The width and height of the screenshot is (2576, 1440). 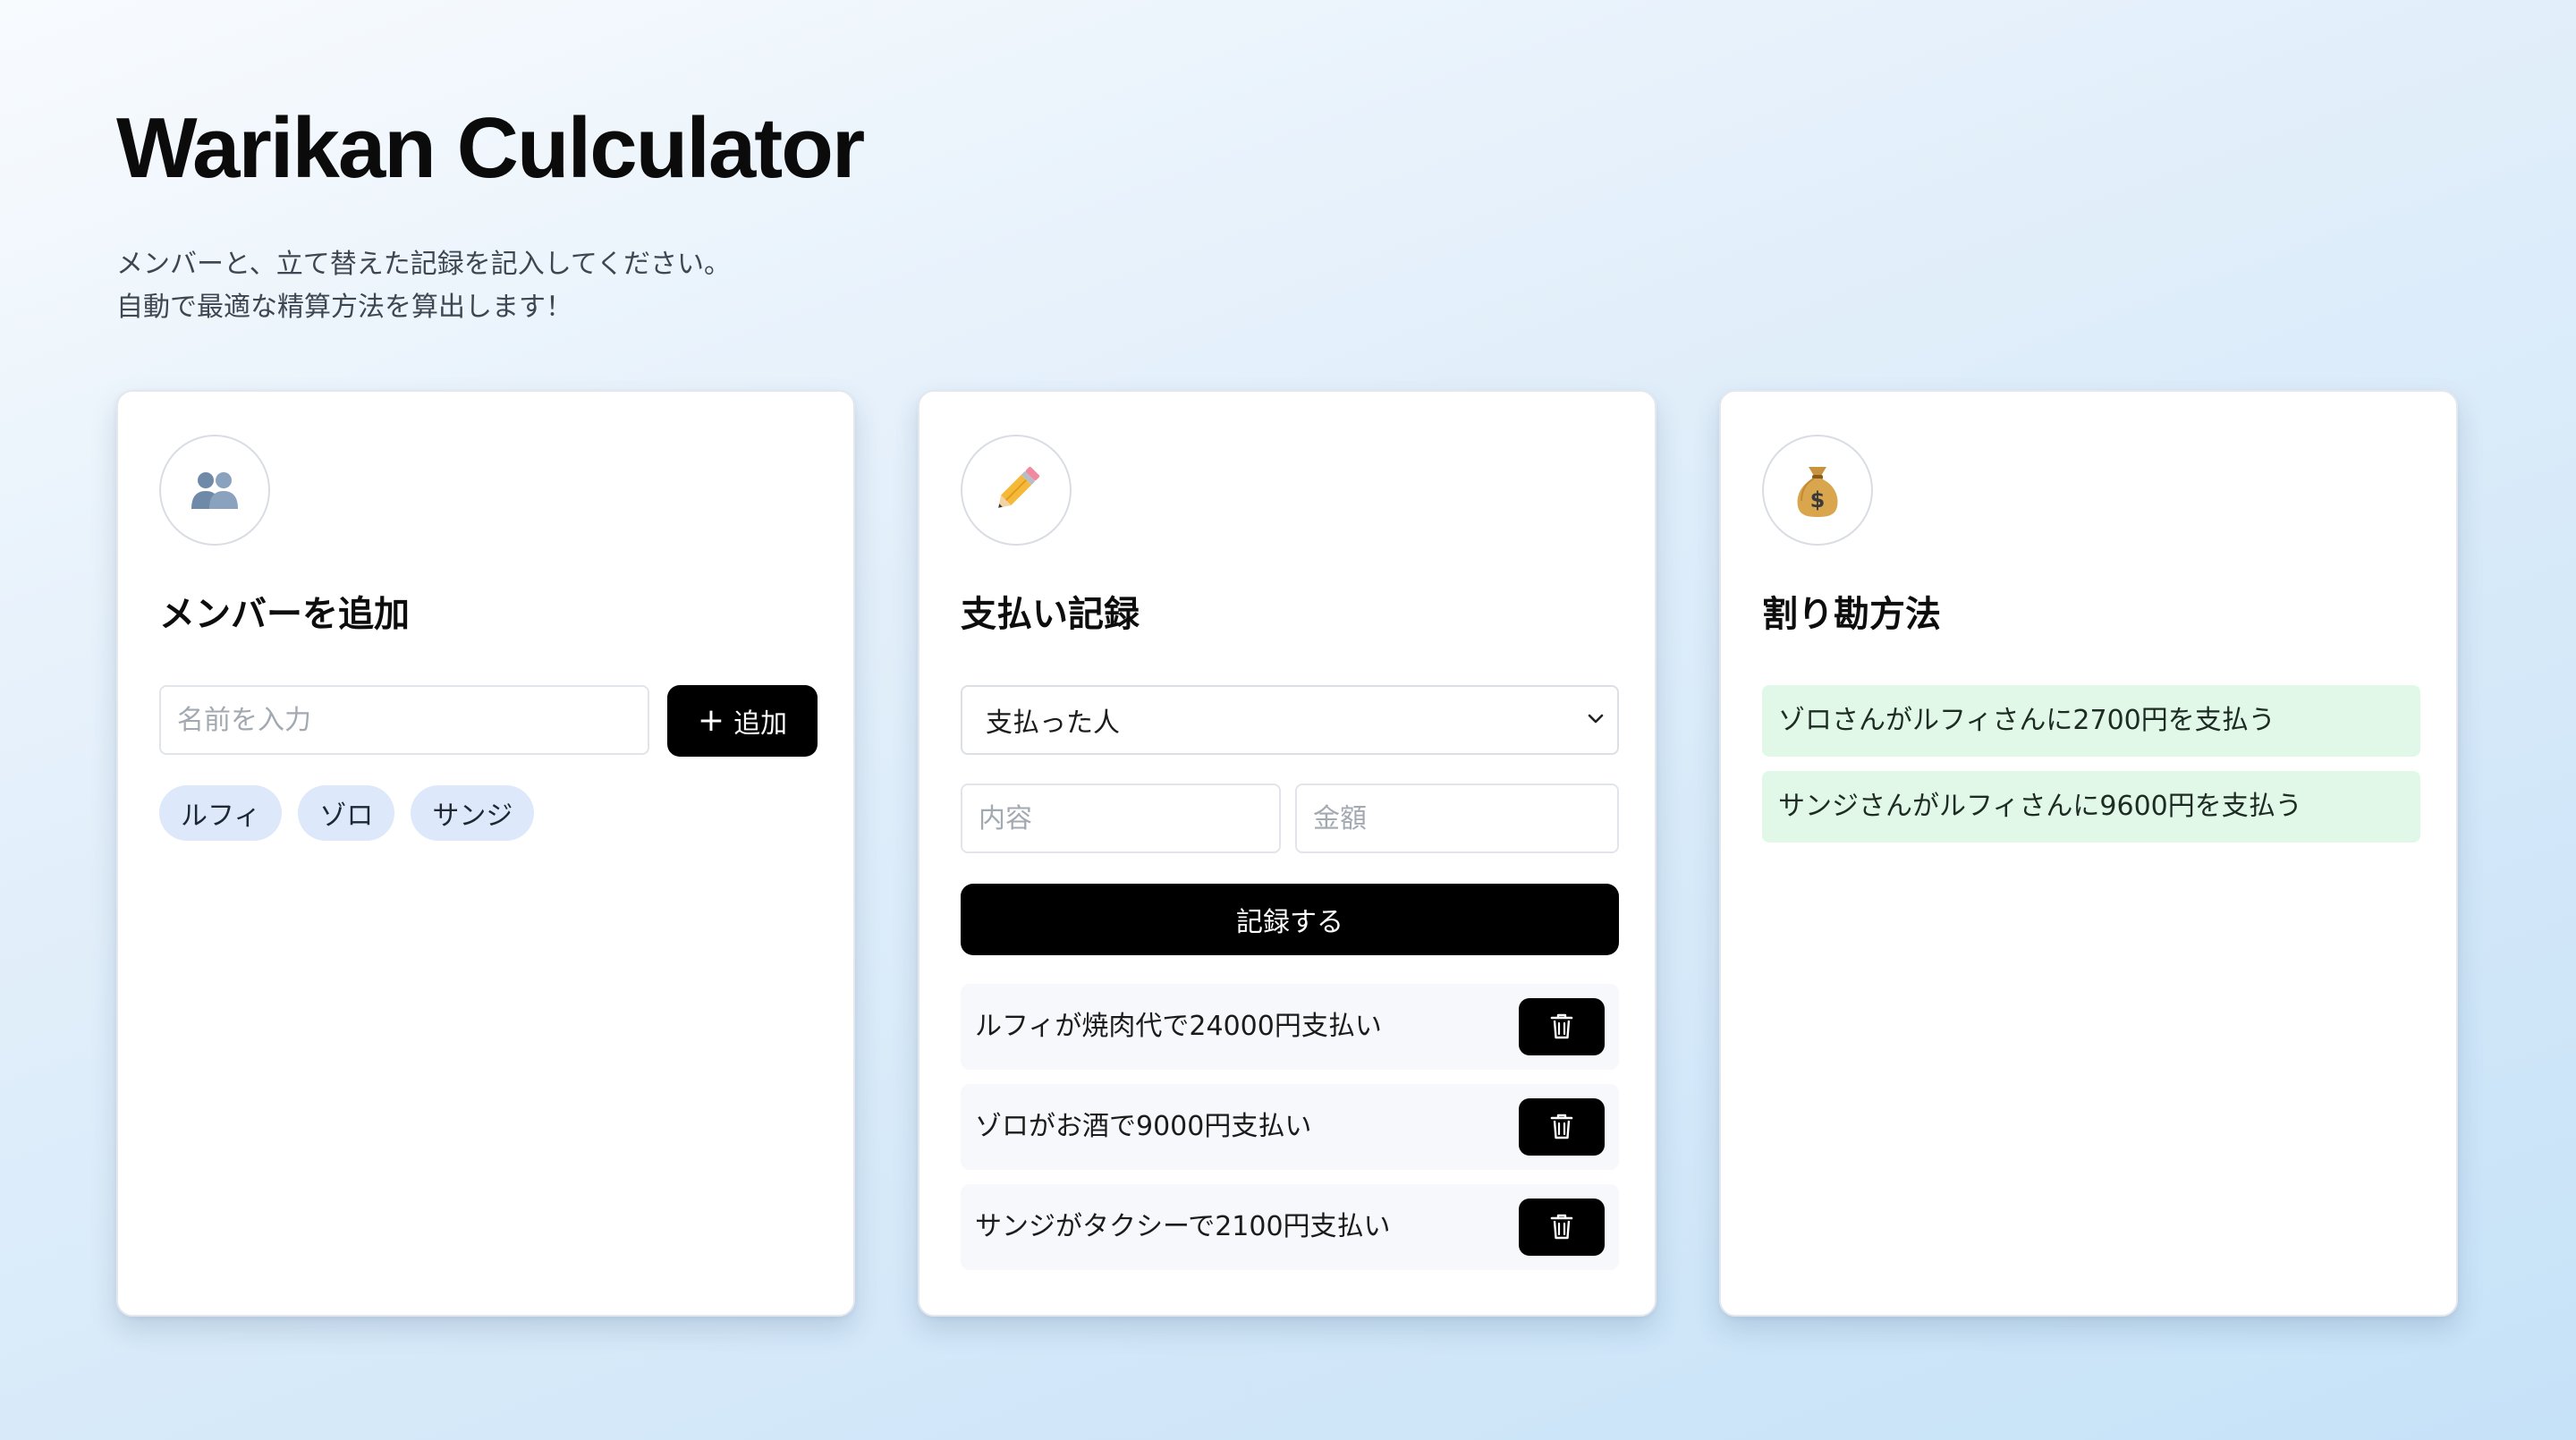 What do you see at coordinates (490, 148) in the screenshot?
I see `page-title: Warikan Culculator` at bounding box center [490, 148].